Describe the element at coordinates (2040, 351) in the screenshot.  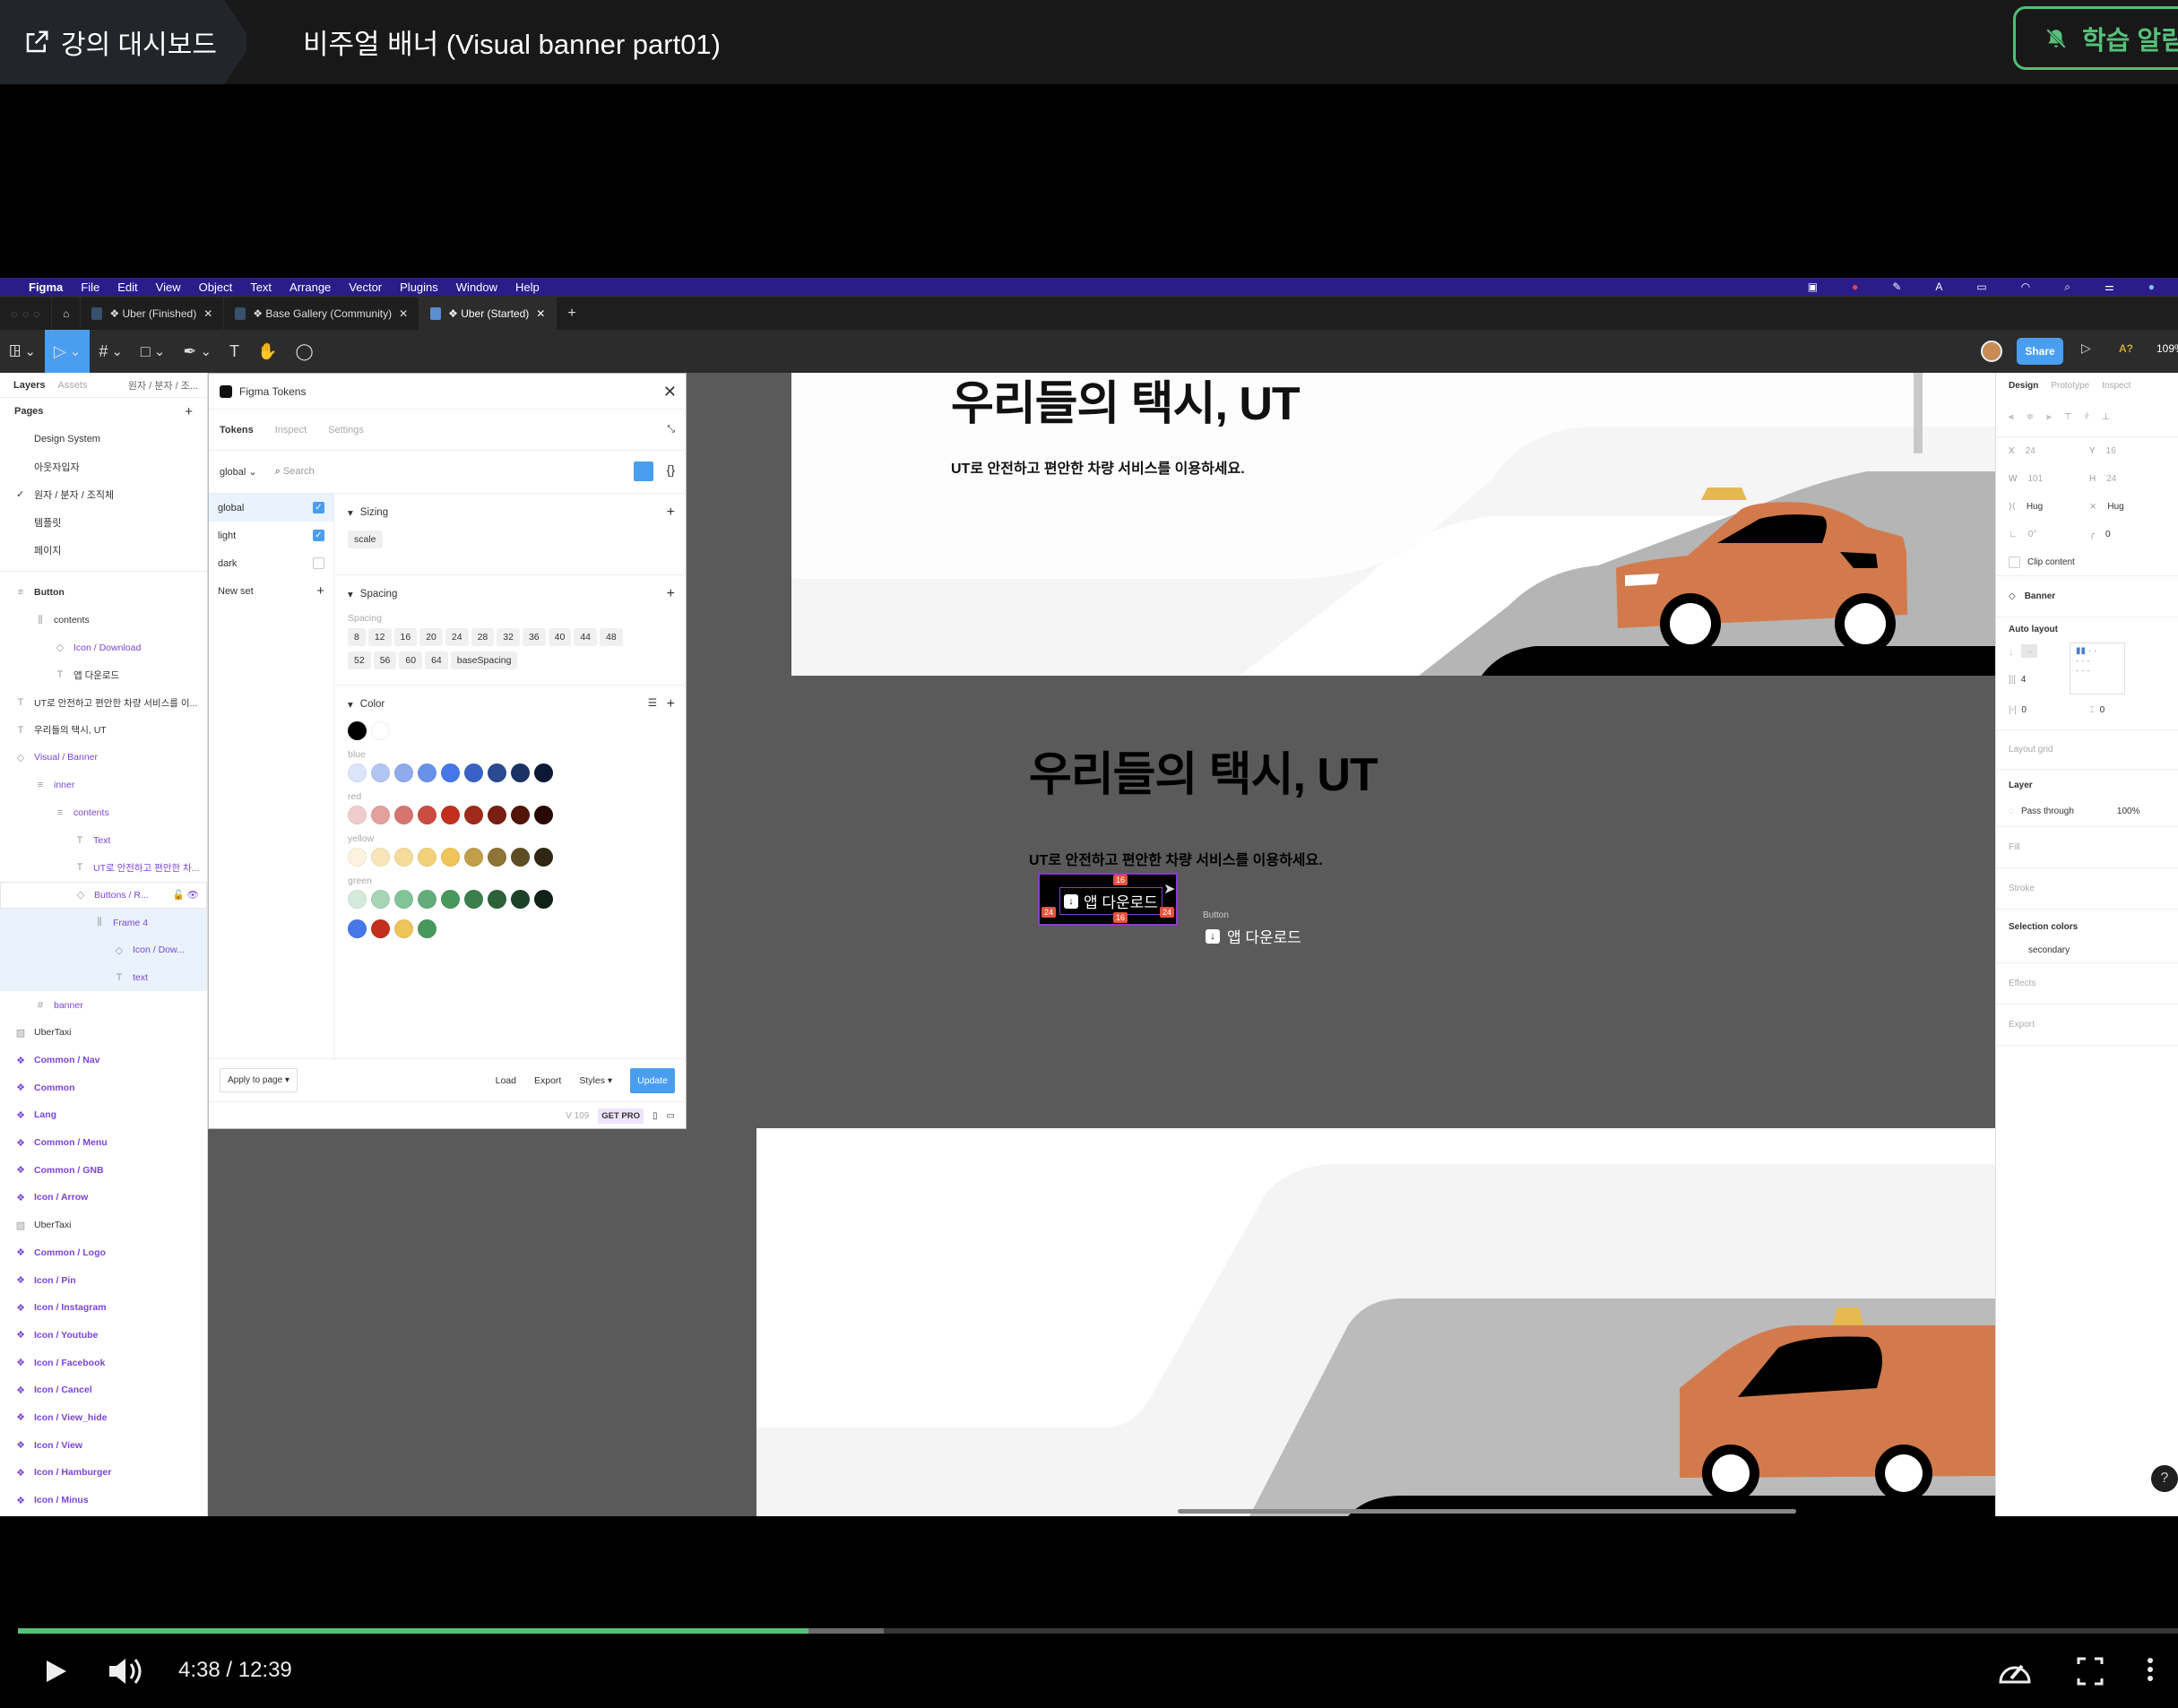
I see `share-button: Share` at that location.